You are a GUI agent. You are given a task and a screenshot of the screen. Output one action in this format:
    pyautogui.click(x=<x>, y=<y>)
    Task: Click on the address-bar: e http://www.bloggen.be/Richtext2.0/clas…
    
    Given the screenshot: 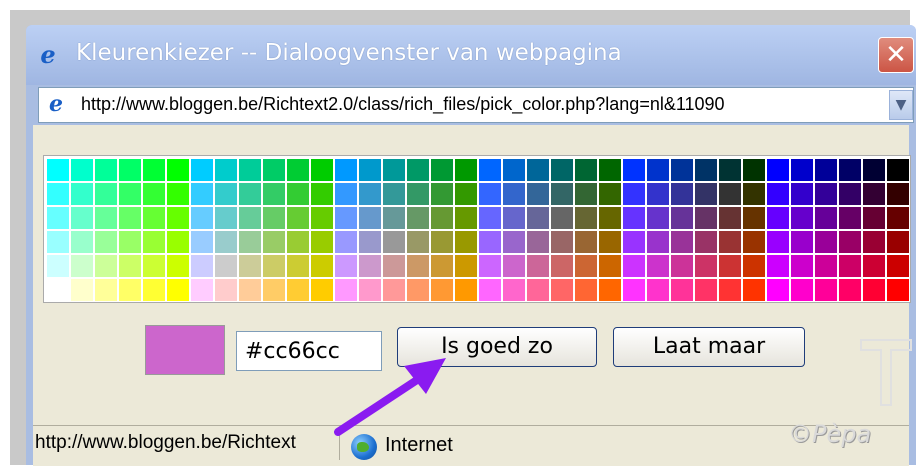 What is the action you would take?
    pyautogui.click(x=476, y=105)
    